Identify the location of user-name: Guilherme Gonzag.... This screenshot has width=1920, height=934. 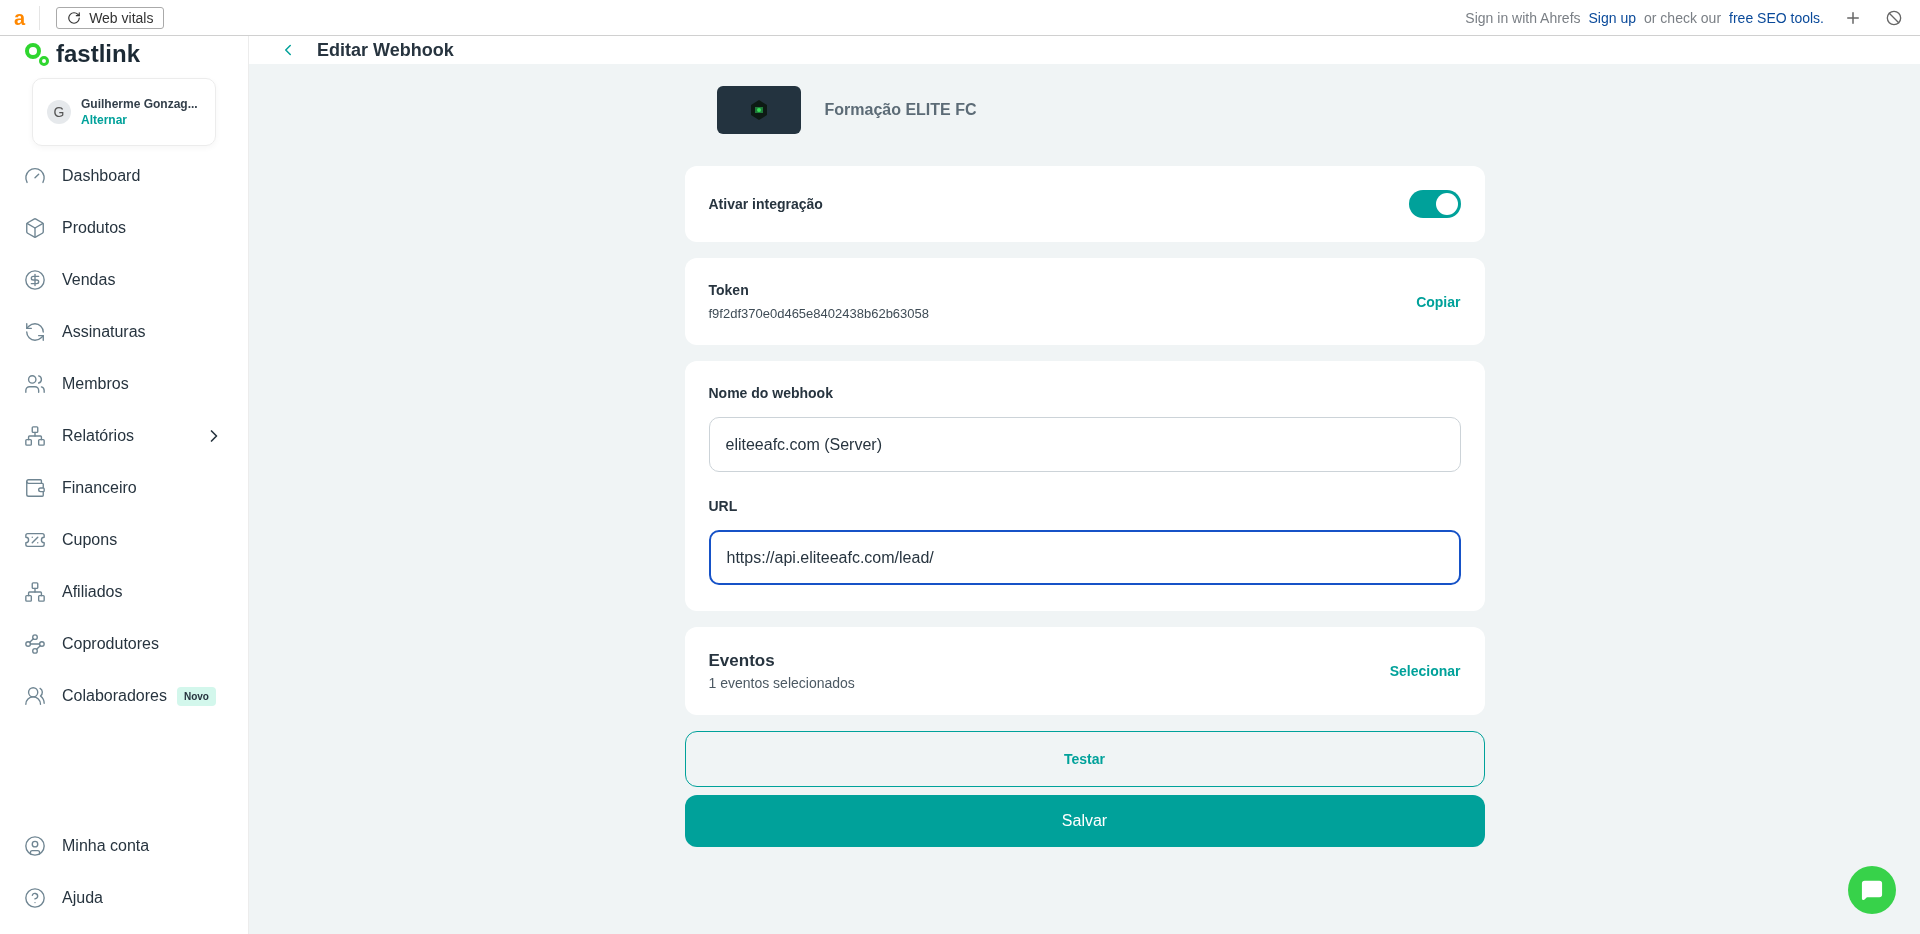
(139, 104).